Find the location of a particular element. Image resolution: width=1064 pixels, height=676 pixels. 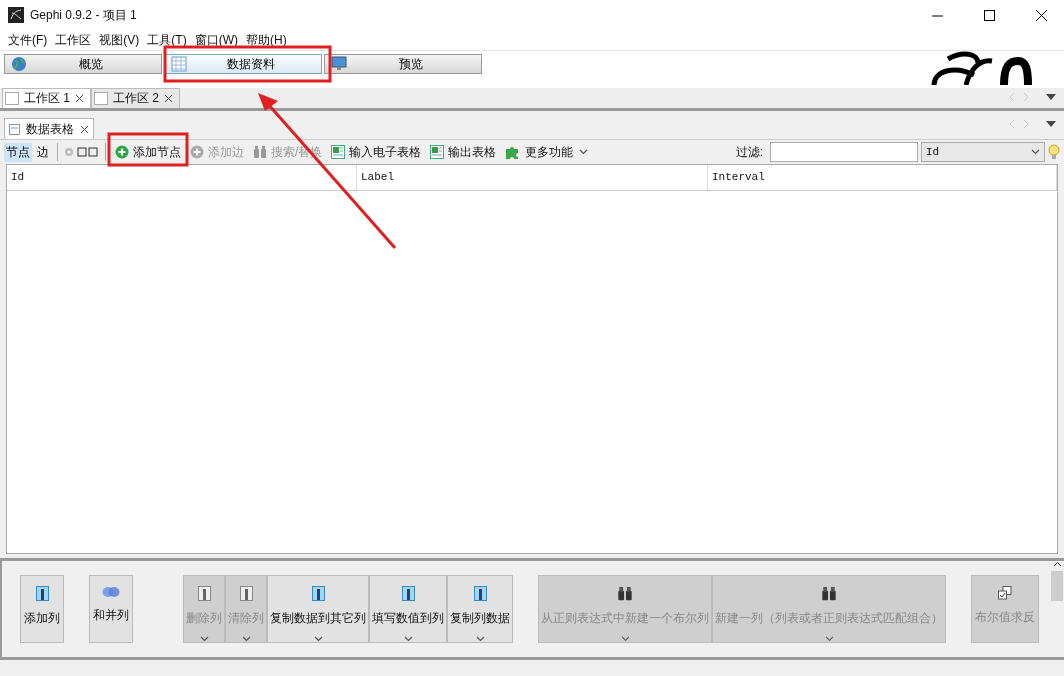

menu-item: 帮助(H) is located at coordinates (266, 40).